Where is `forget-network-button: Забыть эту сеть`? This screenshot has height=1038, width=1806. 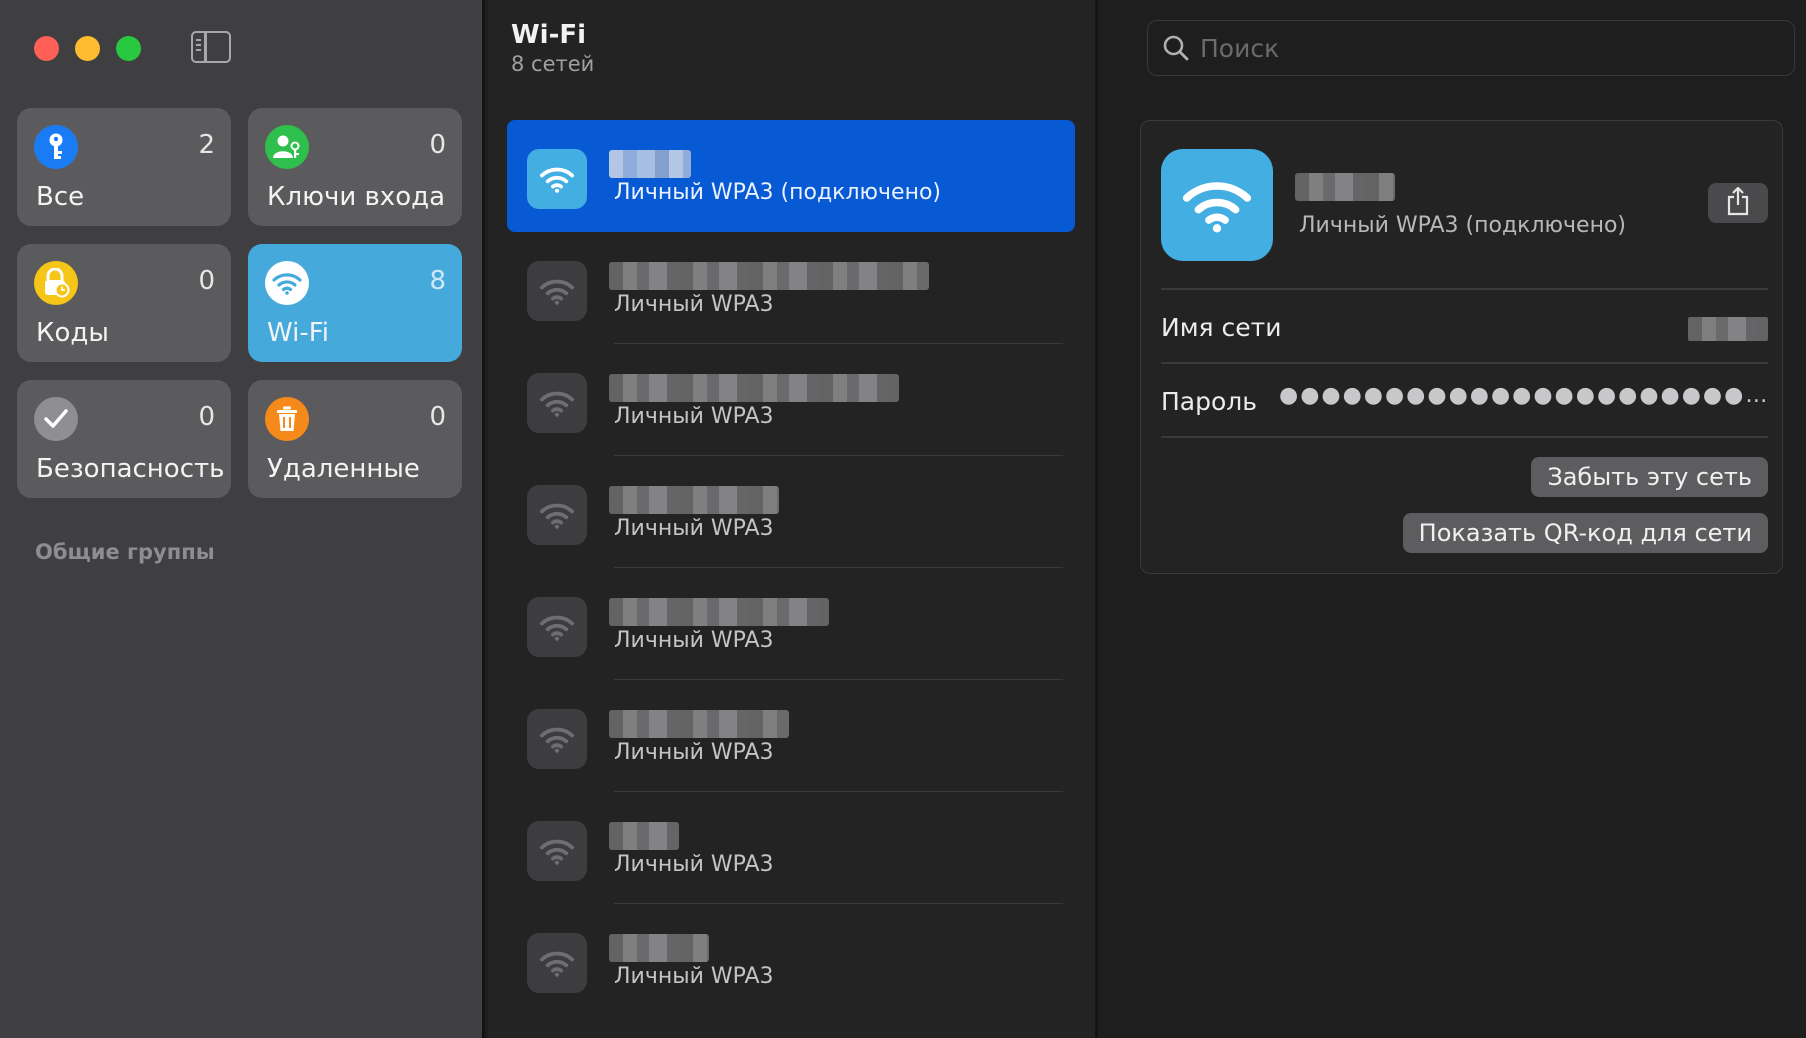
forget-network-button: Забыть эту сеть is located at coordinates (1649, 477).